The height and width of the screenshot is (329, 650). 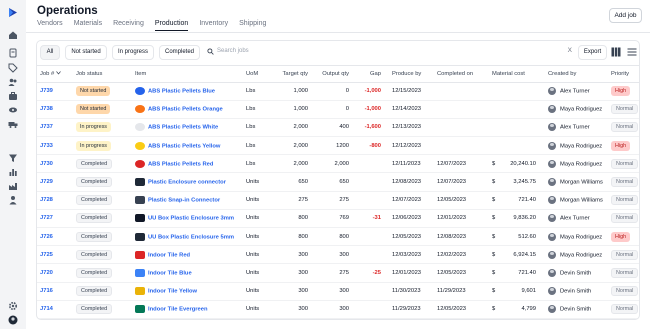 I want to click on col-header-output: Output qty, so click(x=331, y=74).